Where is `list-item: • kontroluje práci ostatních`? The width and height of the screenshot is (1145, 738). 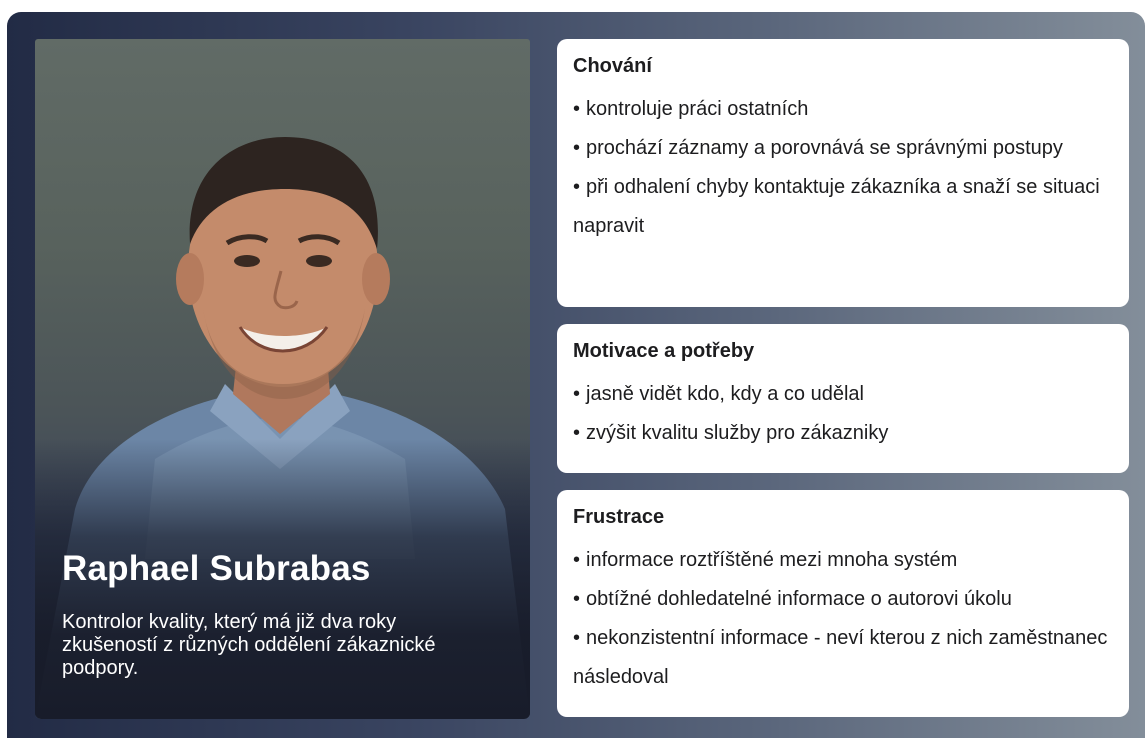
list-item: • kontroluje práci ostatních is located at coordinates (843, 109).